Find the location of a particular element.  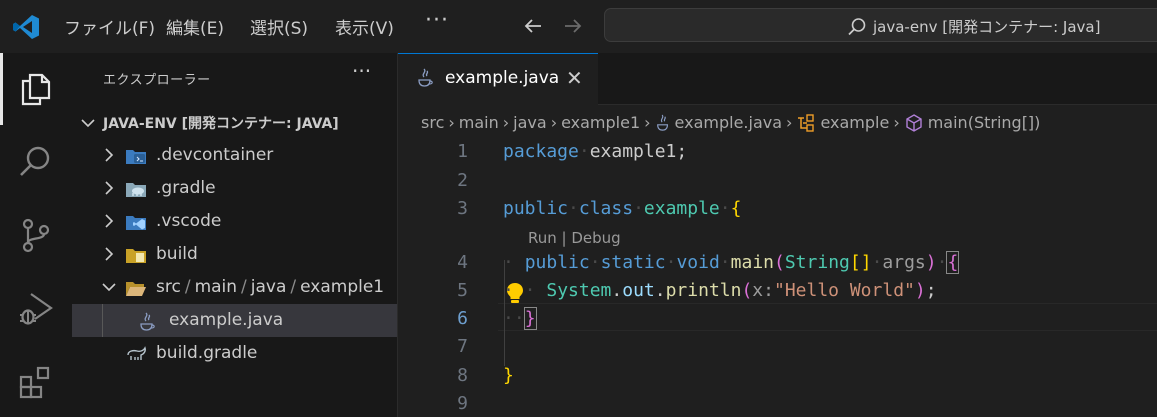

activity-run-debug is located at coordinates (36, 307).